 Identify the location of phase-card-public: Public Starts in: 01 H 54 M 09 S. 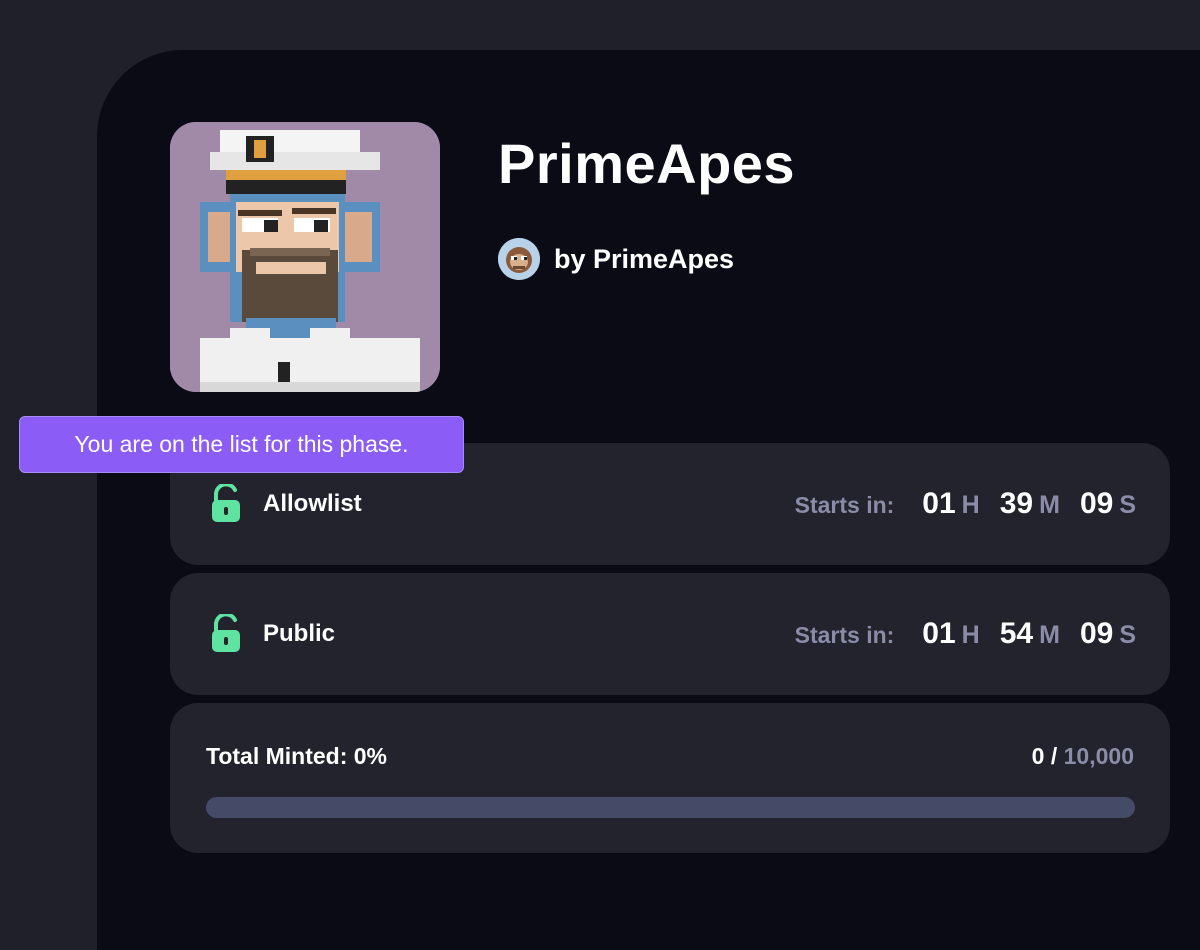
(670, 634).